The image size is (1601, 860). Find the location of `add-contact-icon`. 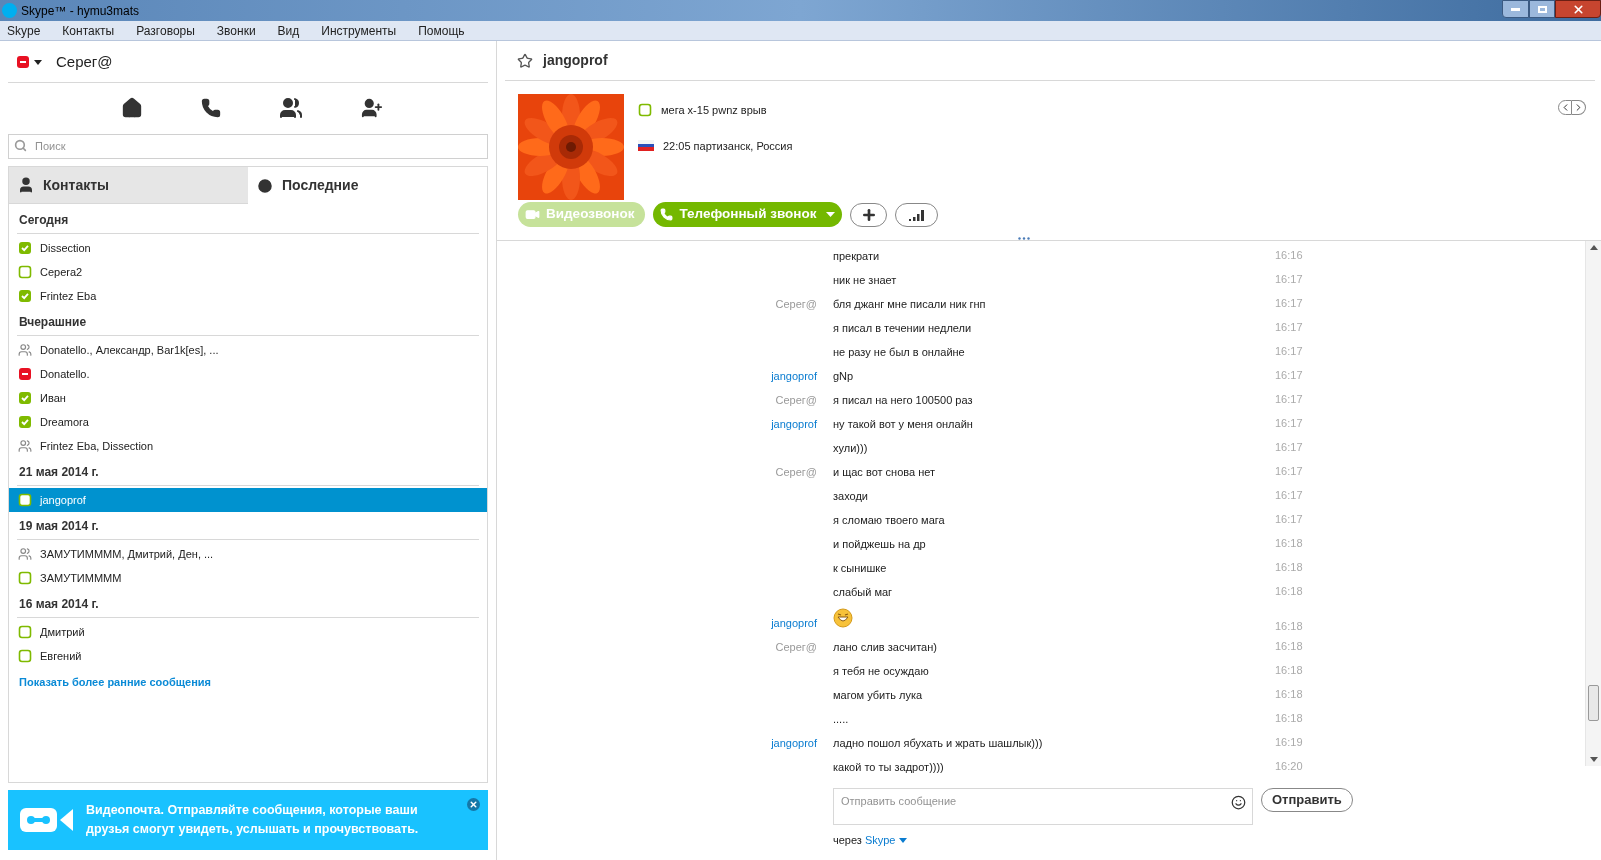

add-contact-icon is located at coordinates (372, 108).